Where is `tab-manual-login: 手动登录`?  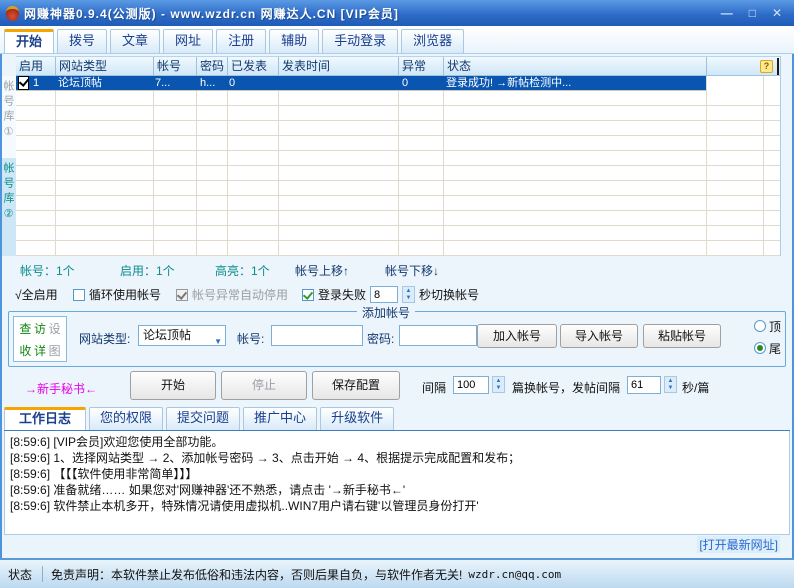
tab-manual-login: 手动登录 is located at coordinates (360, 41).